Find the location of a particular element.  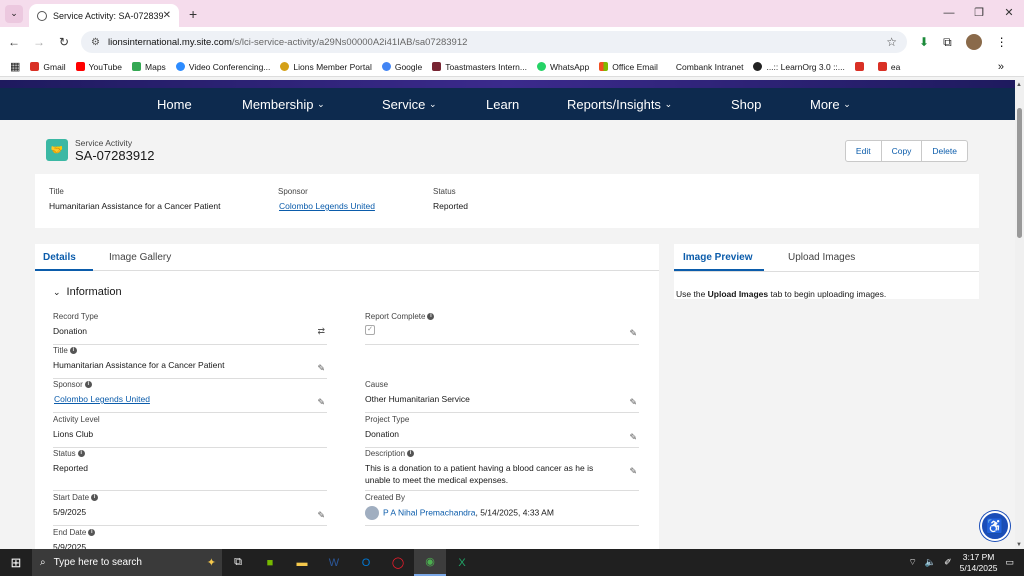

nav-home: Home is located at coordinates (174, 104).